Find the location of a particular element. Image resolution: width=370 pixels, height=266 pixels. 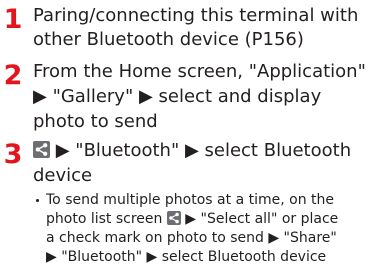

step-text-line: ▶ "Gallery" ▶ select and display is located at coordinates (177, 96).